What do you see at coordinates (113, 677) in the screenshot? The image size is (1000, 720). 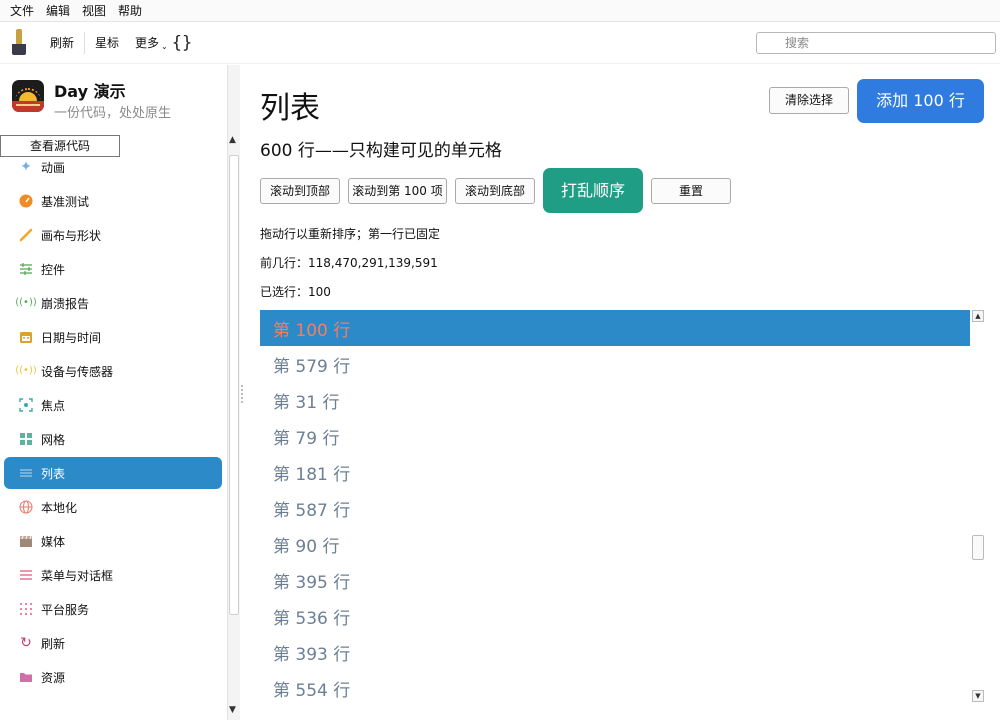 I see `sidebar-item-resources: 资源` at bounding box center [113, 677].